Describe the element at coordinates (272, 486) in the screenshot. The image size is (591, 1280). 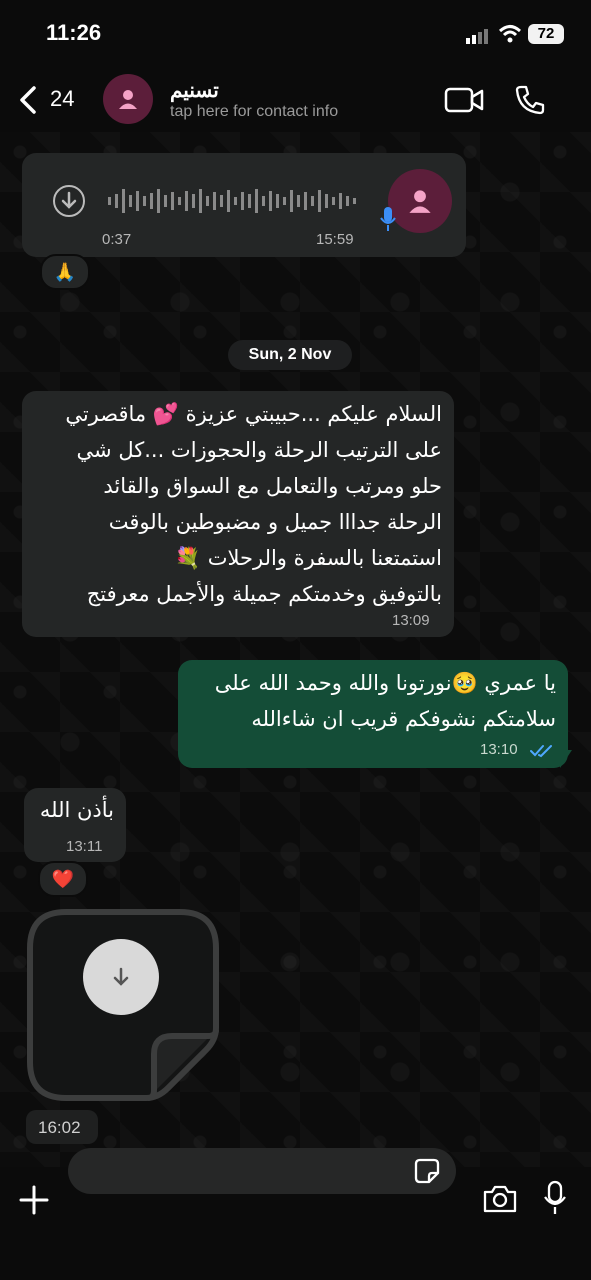
I see `message-line: حلو ومرتب والتعامل مع السواق والقائد` at that location.